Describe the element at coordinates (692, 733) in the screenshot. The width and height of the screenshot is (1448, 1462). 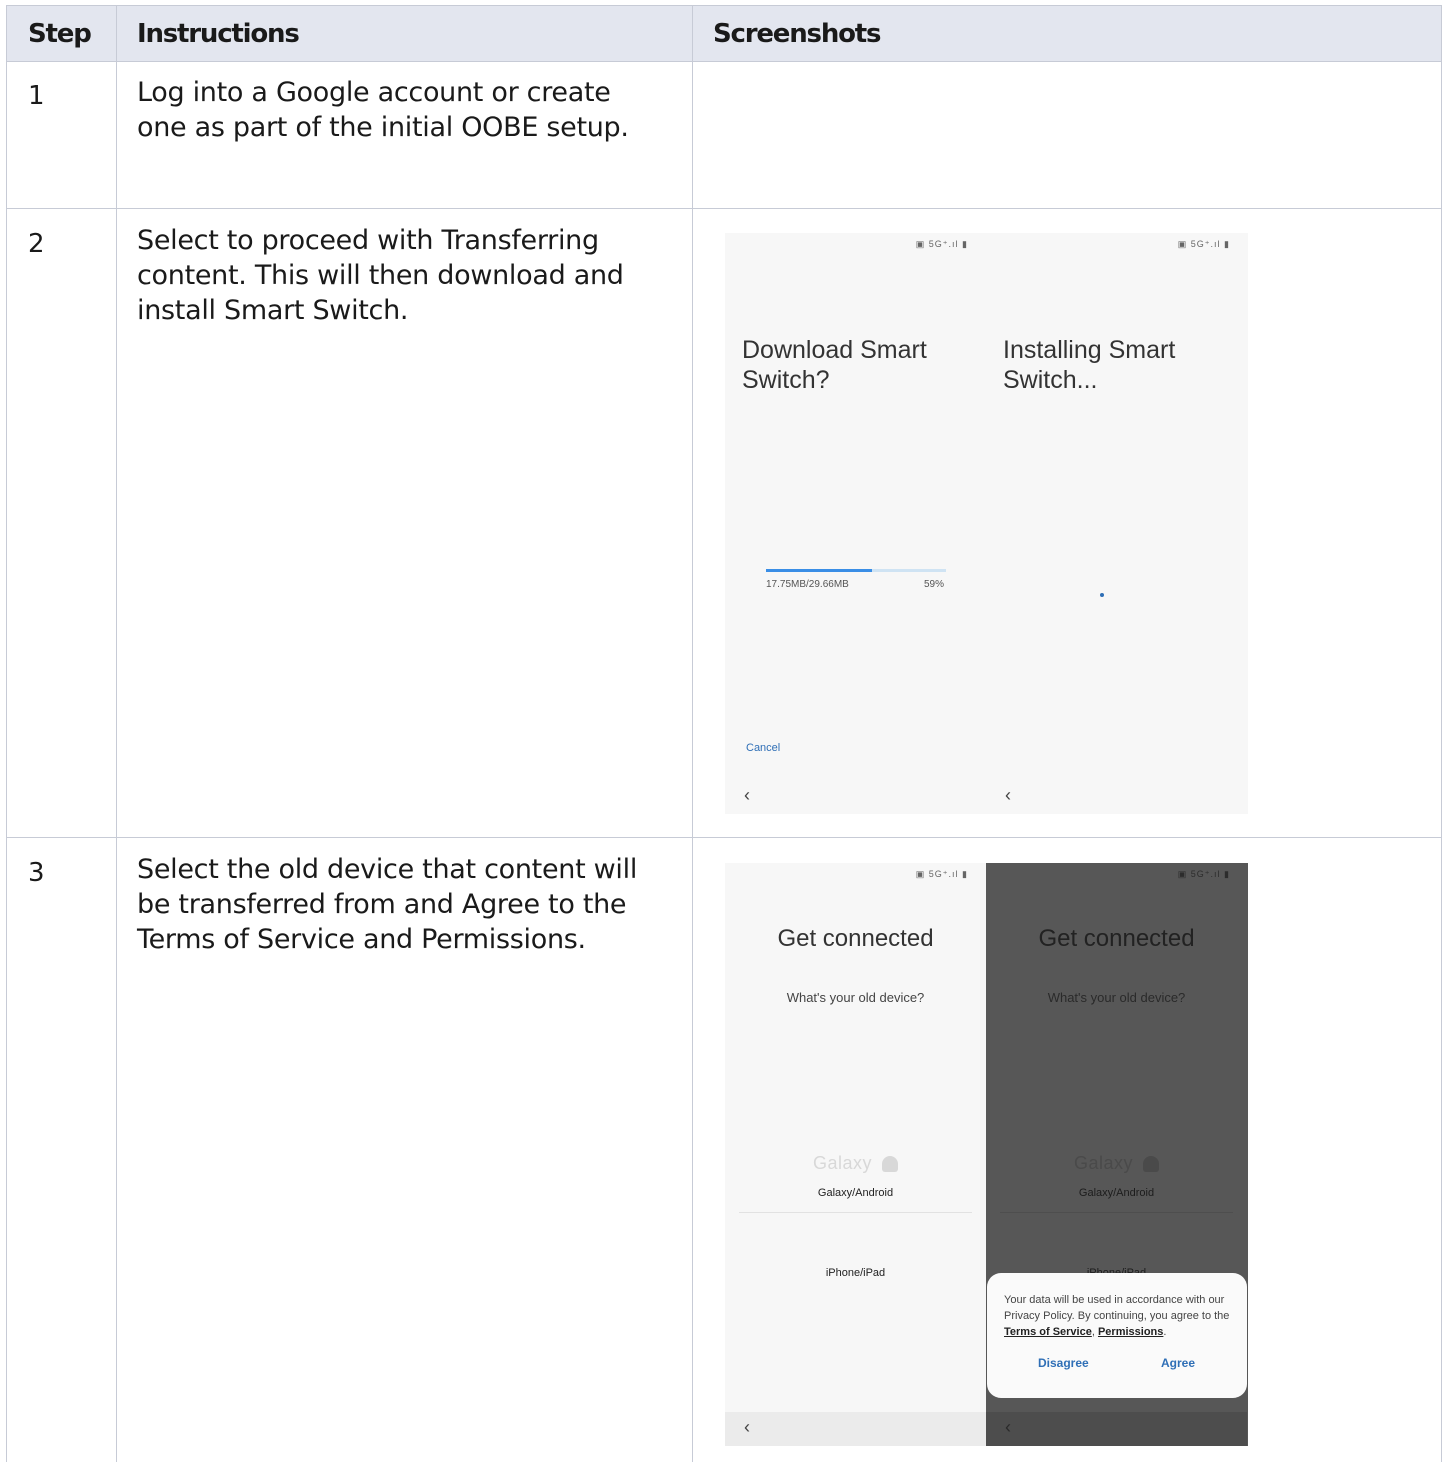
I see `grid-line-instructions` at that location.